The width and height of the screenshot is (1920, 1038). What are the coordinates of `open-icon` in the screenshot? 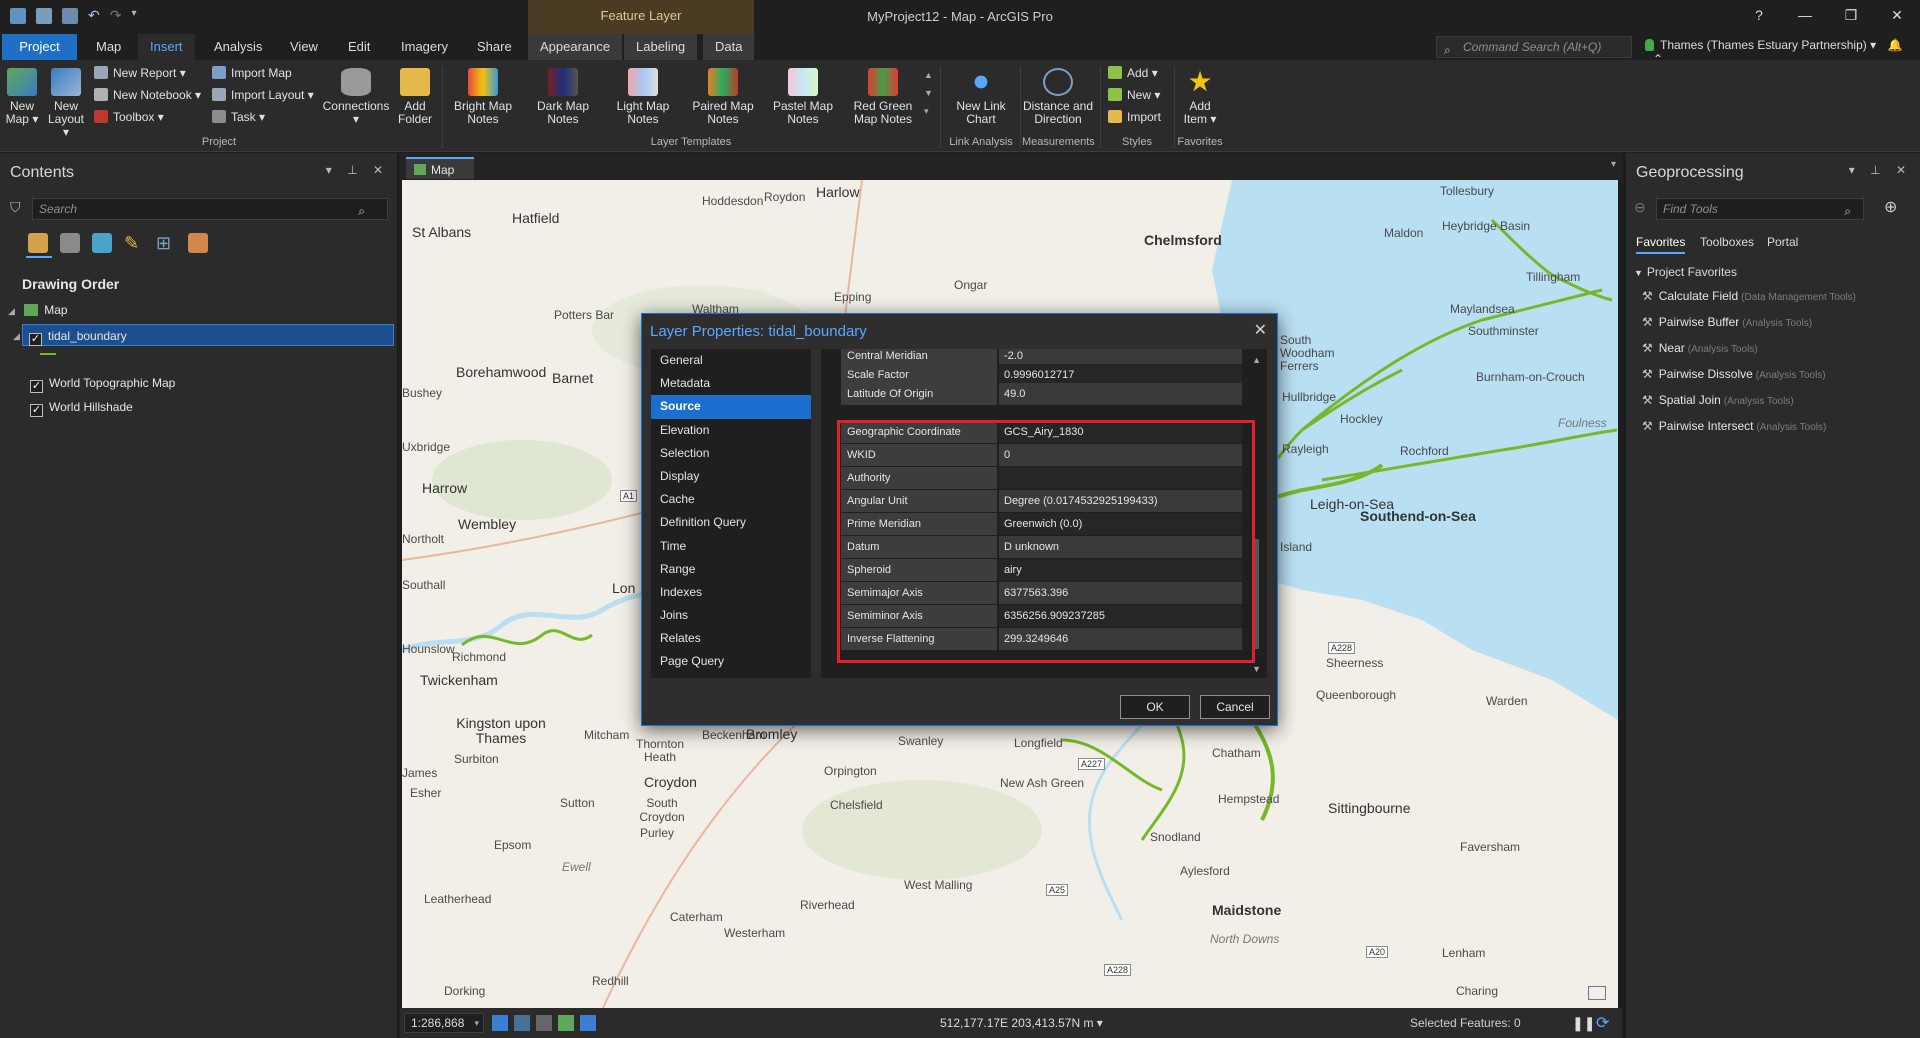 It's located at (44, 16).